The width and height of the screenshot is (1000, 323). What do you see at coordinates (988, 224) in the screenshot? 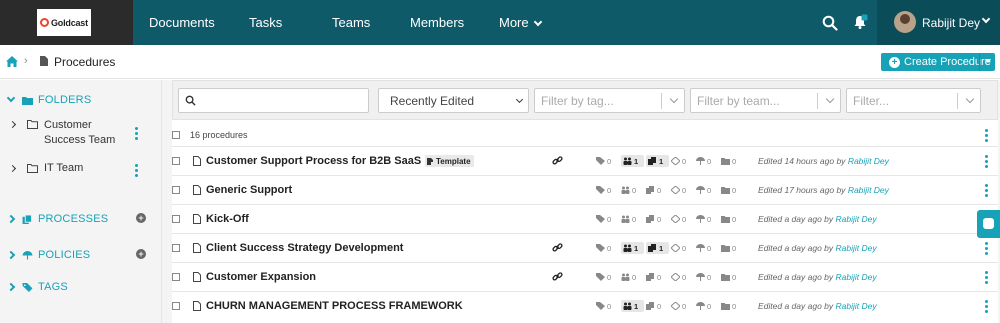
I see `assistant-tab` at bounding box center [988, 224].